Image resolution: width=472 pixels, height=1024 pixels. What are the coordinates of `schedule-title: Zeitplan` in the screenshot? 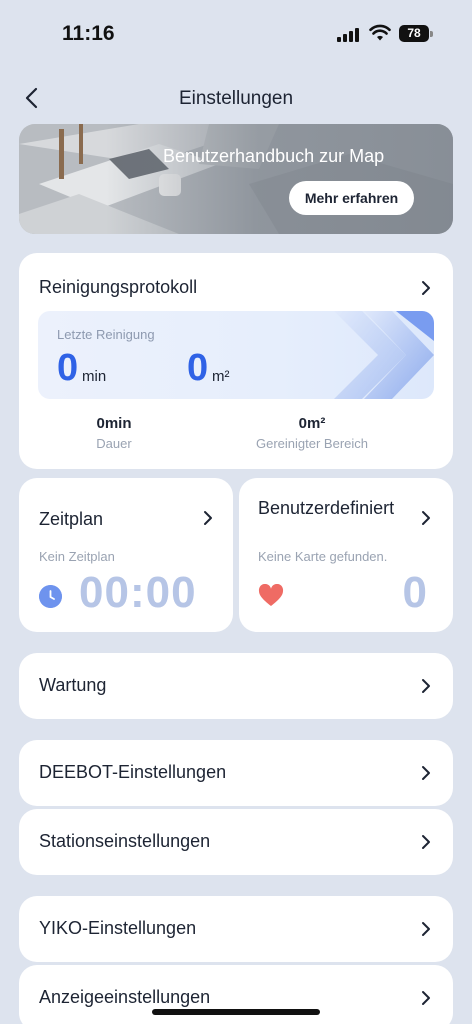 It's located at (71, 519).